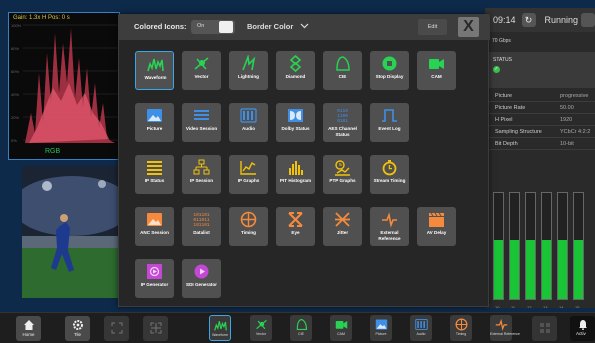  What do you see at coordinates (342, 174) in the screenshot?
I see `app-tile-ptp-graphs: PTP Graphs` at bounding box center [342, 174].